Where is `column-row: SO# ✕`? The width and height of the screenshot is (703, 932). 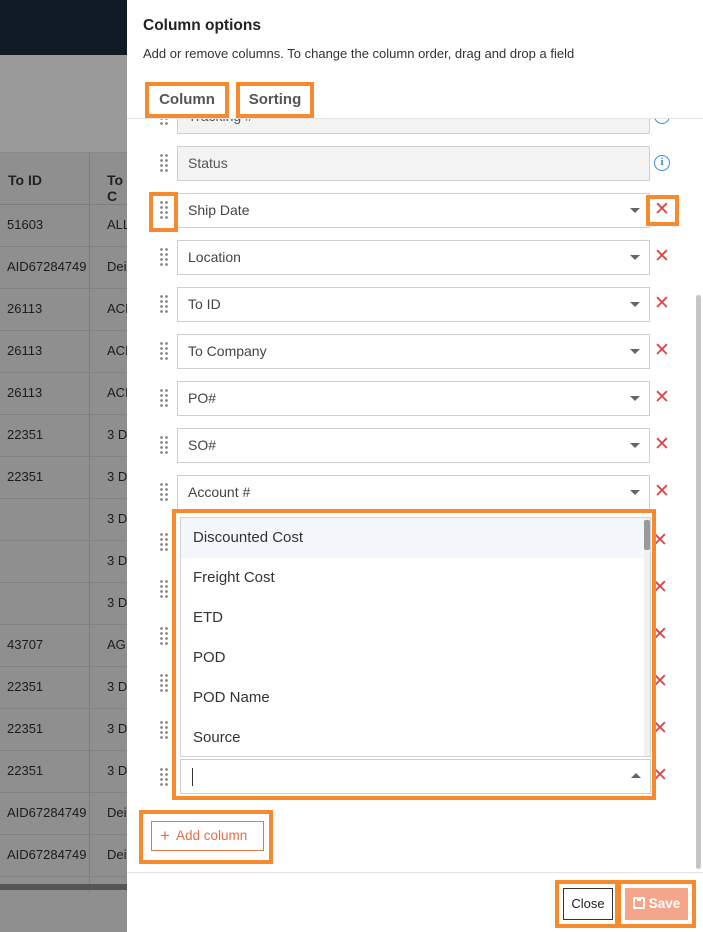
column-row: SO# ✕ is located at coordinates (415, 451).